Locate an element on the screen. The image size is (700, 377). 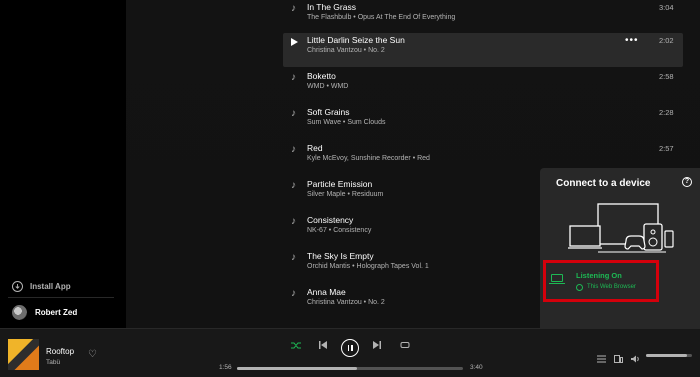
total-time: 3:40 is located at coordinates (476, 367).